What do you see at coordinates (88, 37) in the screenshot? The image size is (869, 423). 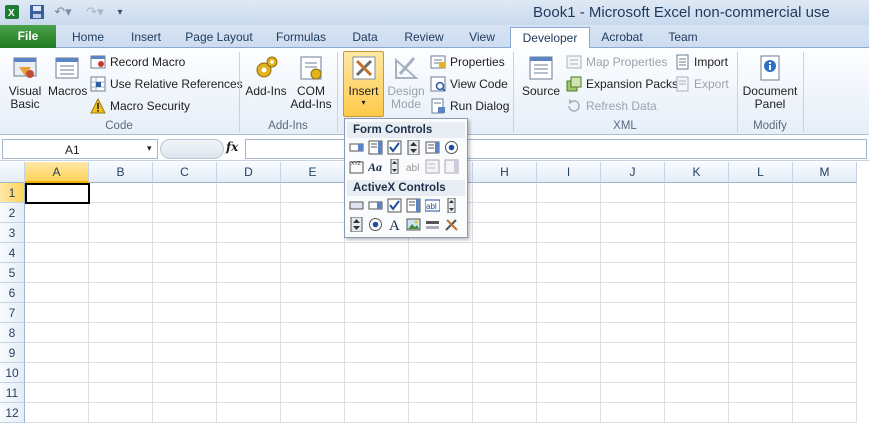 I see `tab-home: Home` at bounding box center [88, 37].